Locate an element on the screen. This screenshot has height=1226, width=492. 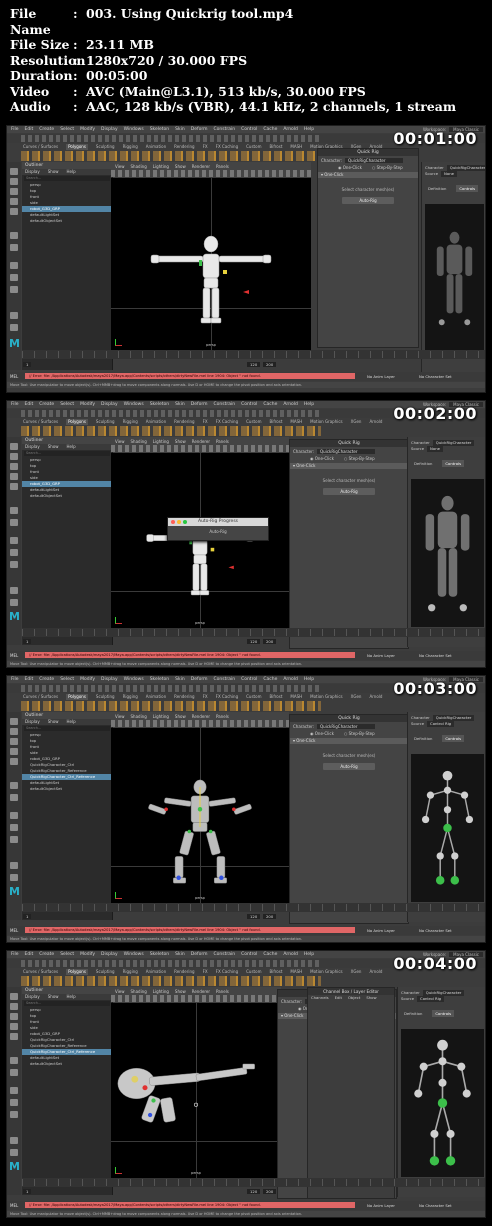
menu-create: Create is located at coordinates (46, 129).